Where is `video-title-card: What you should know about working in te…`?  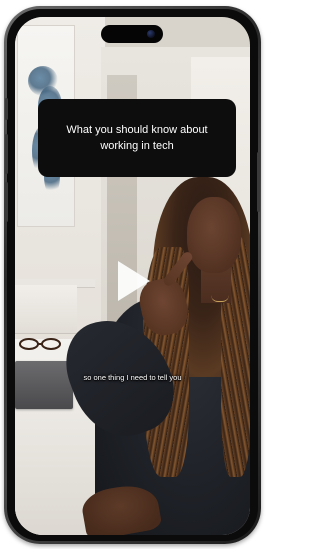 video-title-card: What you should know about working in te… is located at coordinates (137, 138).